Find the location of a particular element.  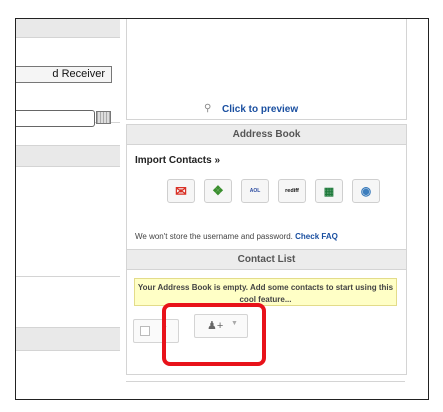

date-input is located at coordinates (55, 118).